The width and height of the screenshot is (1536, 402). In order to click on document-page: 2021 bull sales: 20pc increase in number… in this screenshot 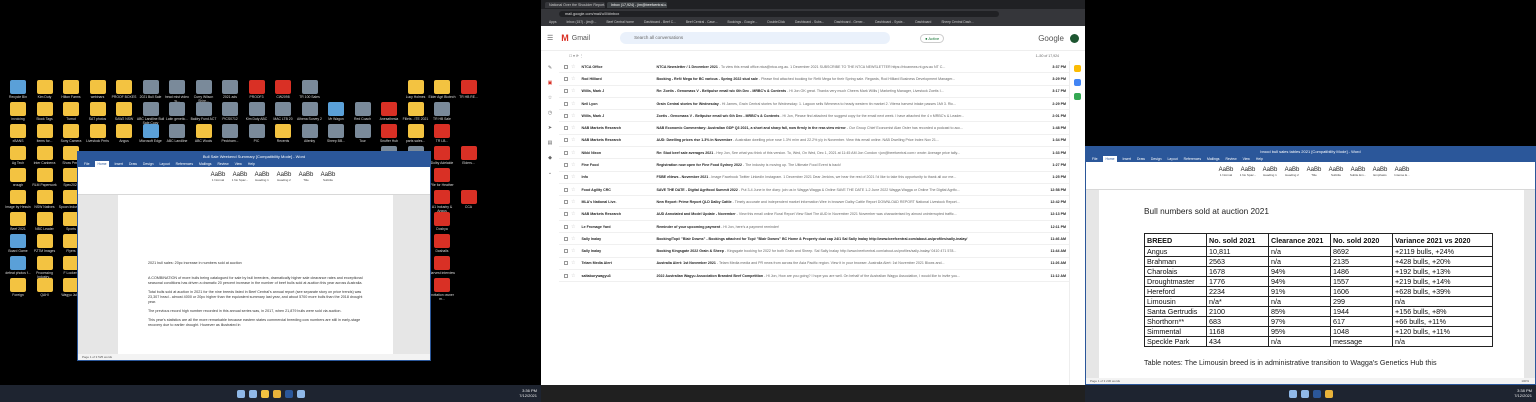, I will do `click(255, 274)`.